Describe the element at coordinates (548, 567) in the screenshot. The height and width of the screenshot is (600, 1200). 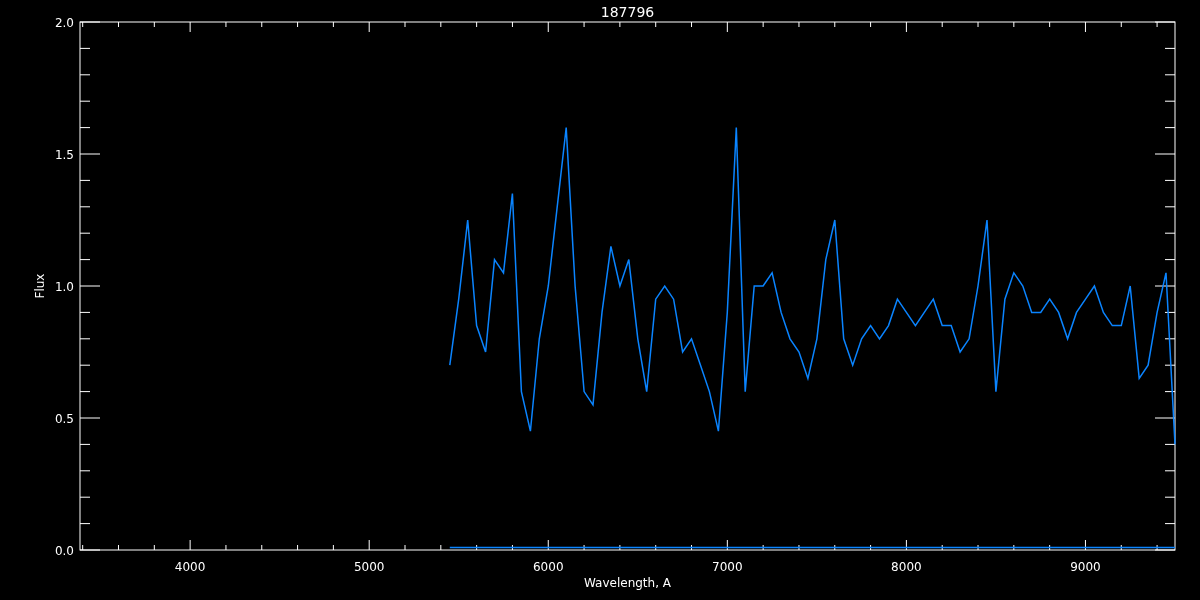
I see `tick-label: 6000` at that location.